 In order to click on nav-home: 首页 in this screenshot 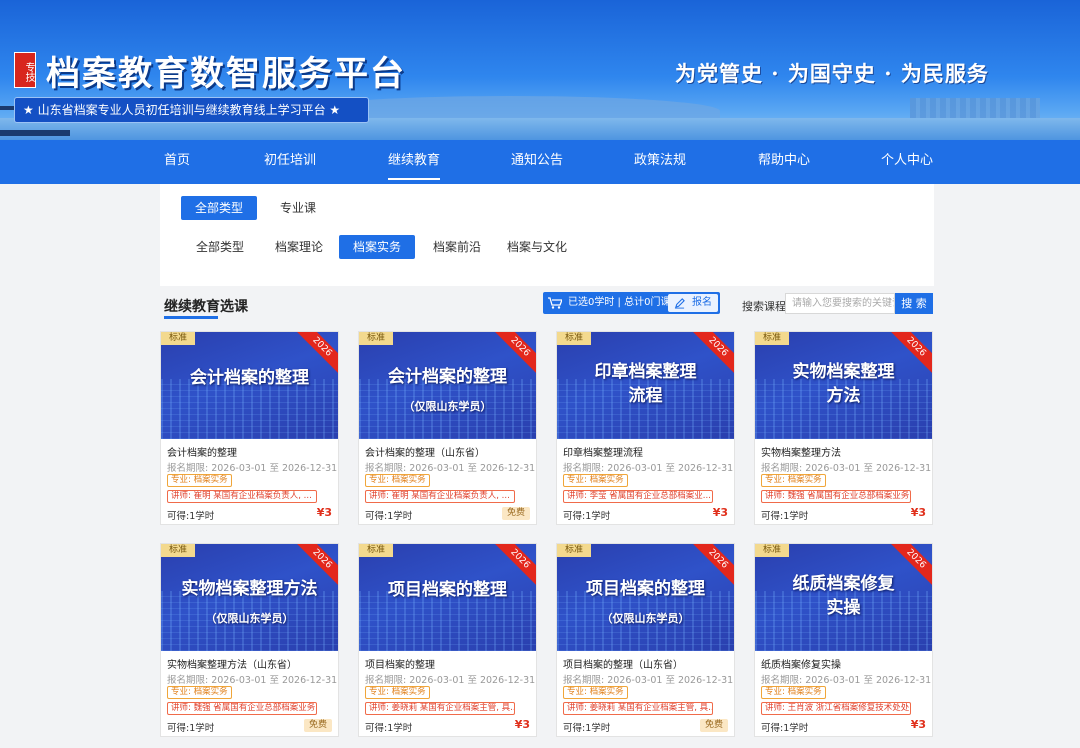, I will do `click(177, 162)`.